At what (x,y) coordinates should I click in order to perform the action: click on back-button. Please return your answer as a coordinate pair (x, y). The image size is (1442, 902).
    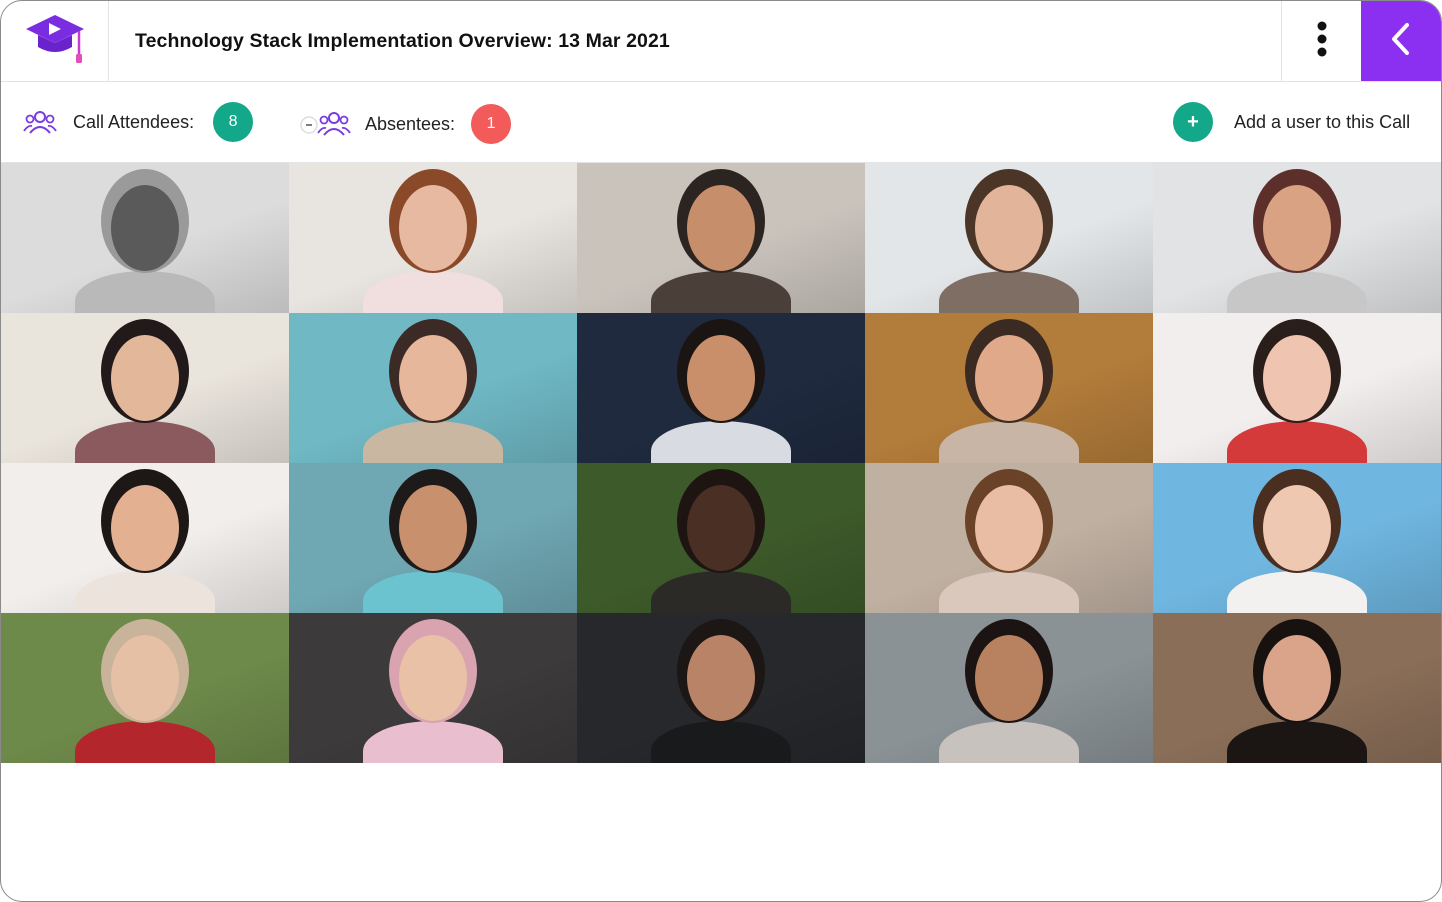
    Looking at the image, I should click on (1401, 41).